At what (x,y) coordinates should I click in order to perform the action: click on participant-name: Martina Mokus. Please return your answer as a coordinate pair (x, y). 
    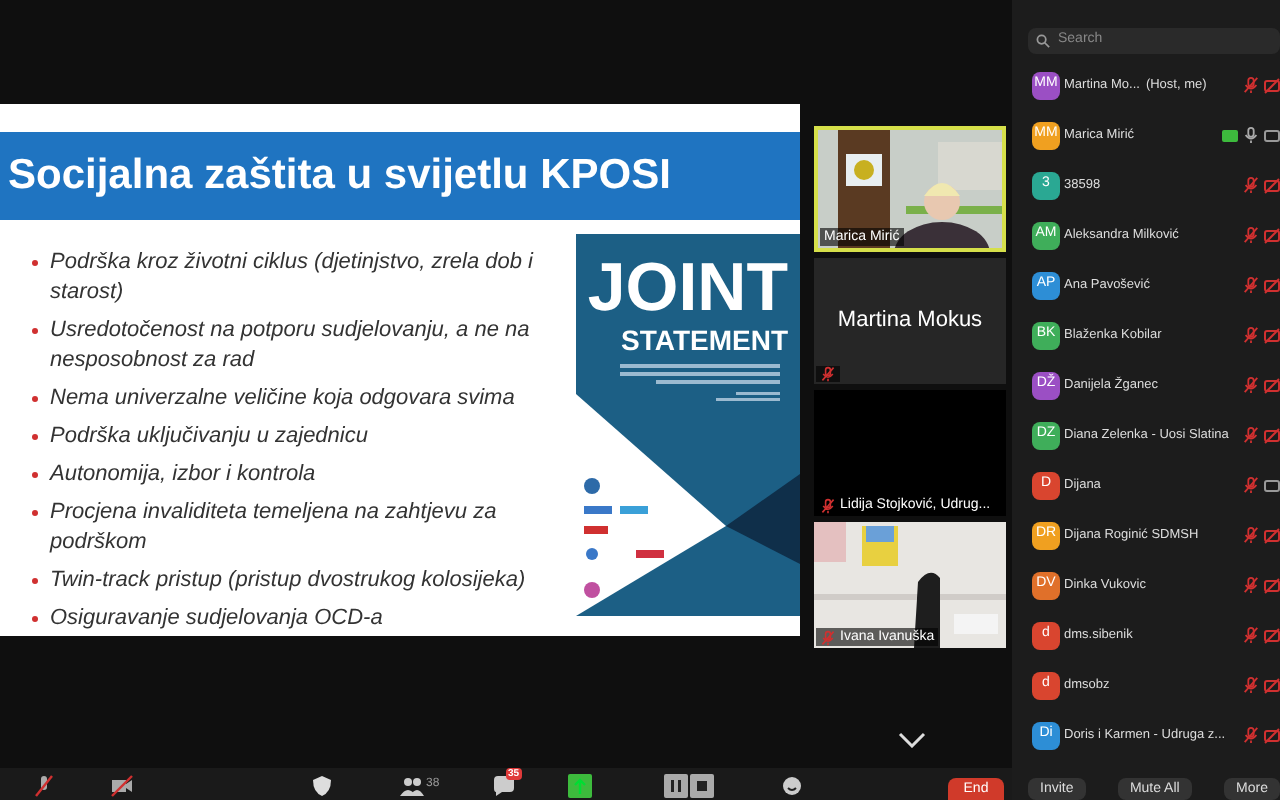
    Looking at the image, I should click on (910, 321).